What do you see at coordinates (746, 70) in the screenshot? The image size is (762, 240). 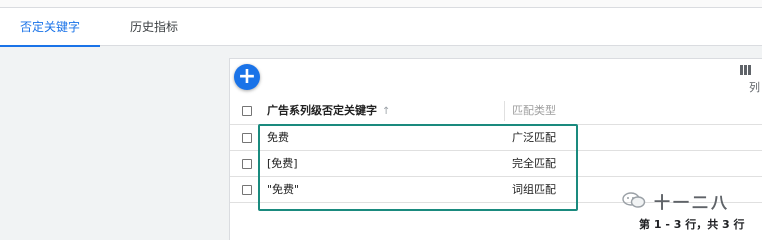 I see `columns-icon` at bounding box center [746, 70].